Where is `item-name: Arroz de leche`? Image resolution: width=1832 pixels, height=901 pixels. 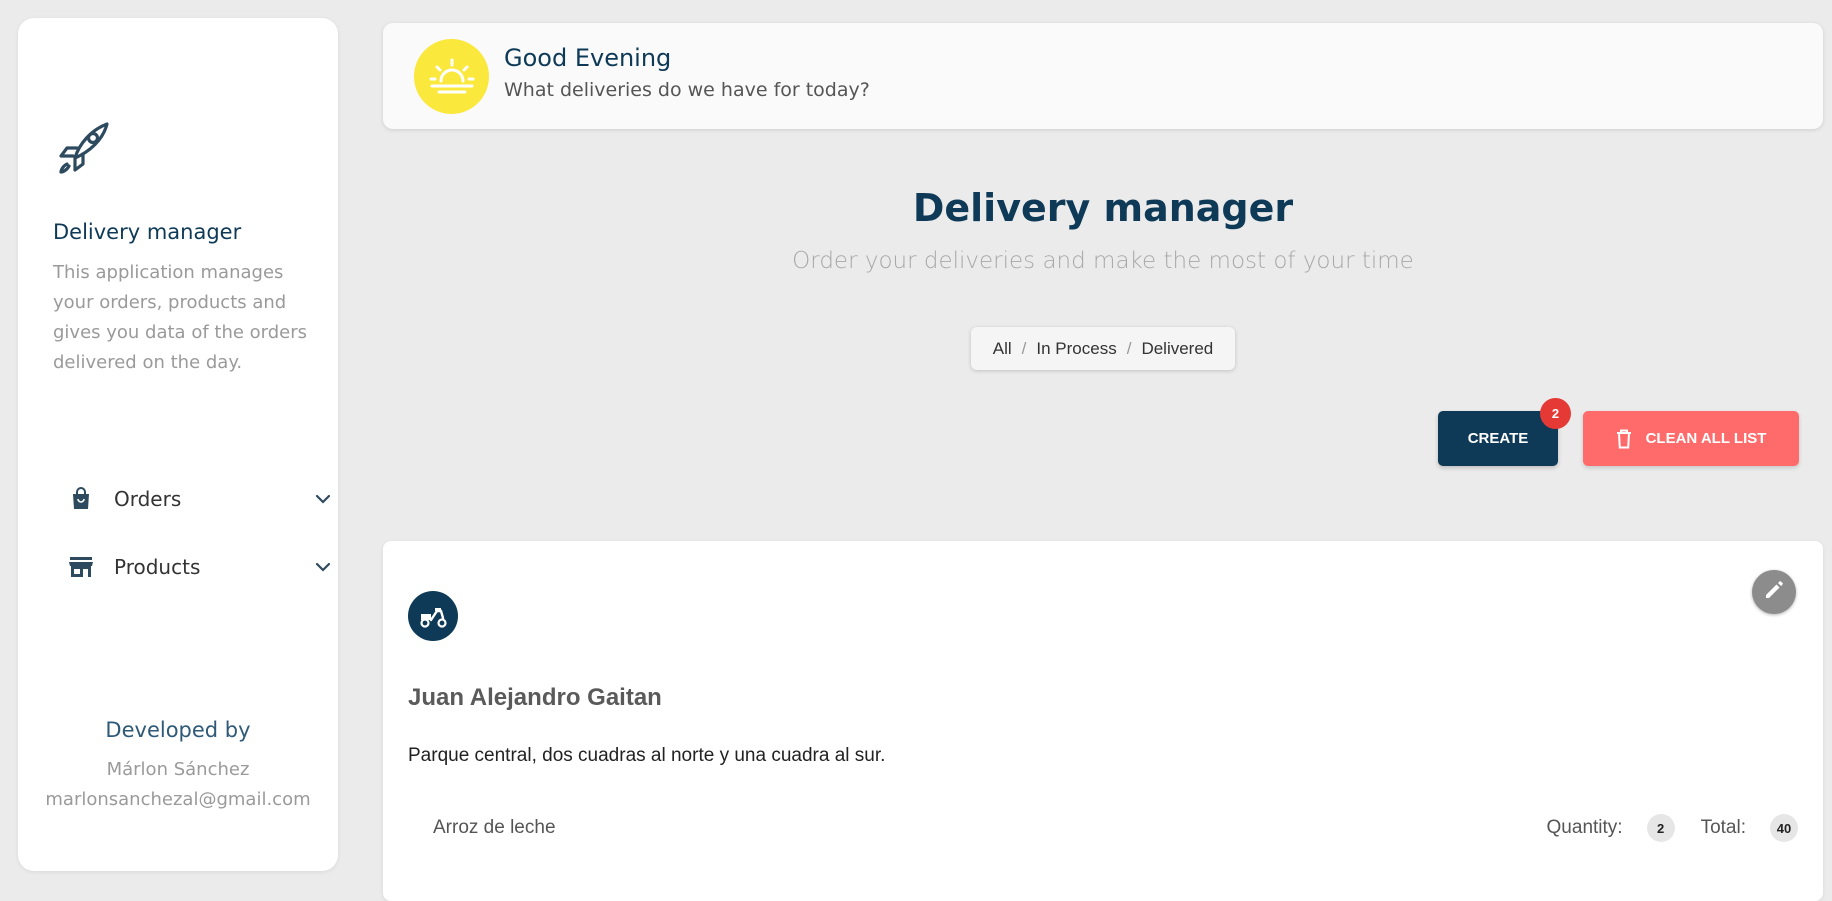 item-name: Arroz de leche is located at coordinates (494, 827).